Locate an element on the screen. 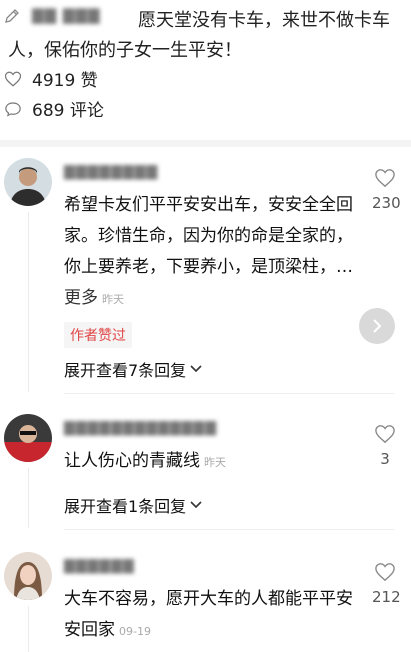 The height and width of the screenshot is (652, 411). comment-username: ▇▇▇▇▇▇ is located at coordinates (99, 566).